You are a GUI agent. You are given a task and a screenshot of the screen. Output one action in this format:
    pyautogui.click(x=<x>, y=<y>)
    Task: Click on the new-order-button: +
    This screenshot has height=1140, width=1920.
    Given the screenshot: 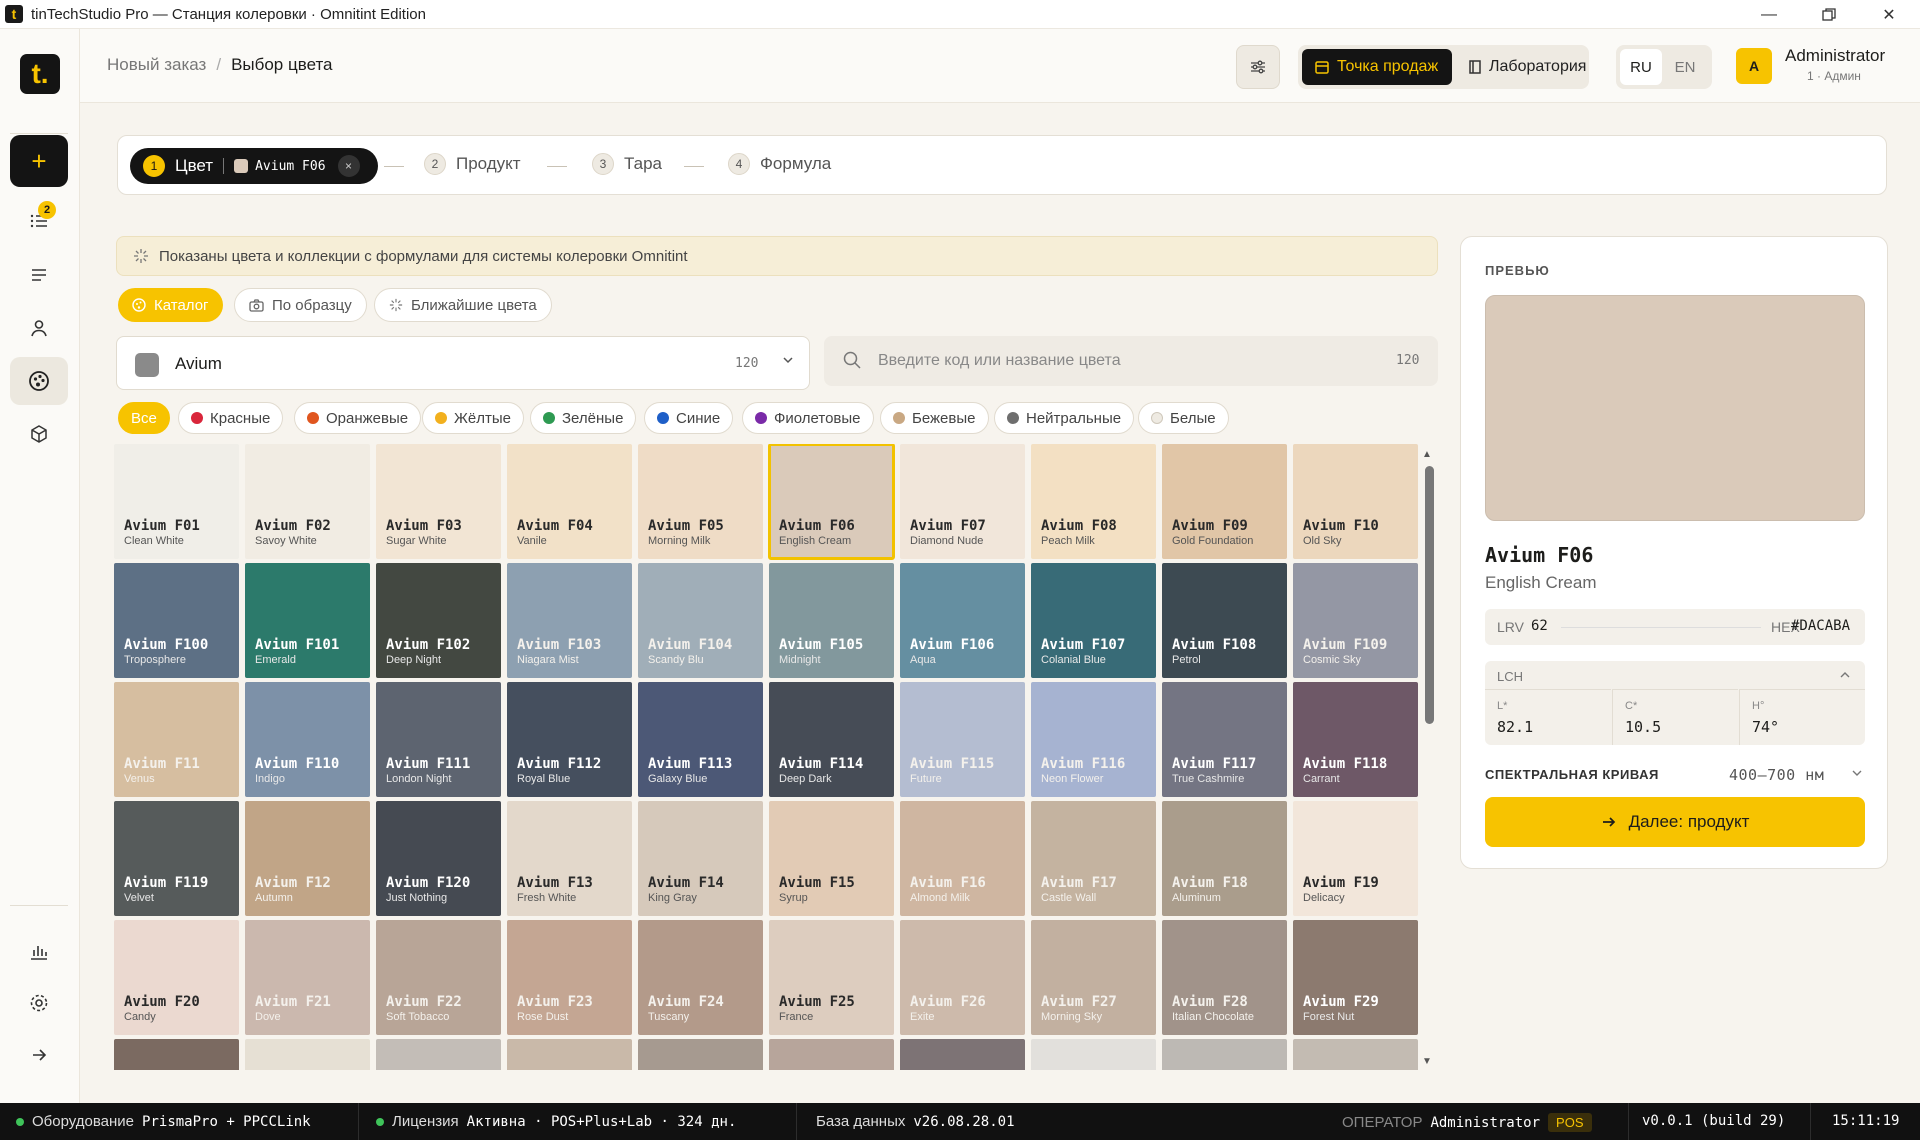 What is the action you would take?
    pyautogui.click(x=39, y=161)
    